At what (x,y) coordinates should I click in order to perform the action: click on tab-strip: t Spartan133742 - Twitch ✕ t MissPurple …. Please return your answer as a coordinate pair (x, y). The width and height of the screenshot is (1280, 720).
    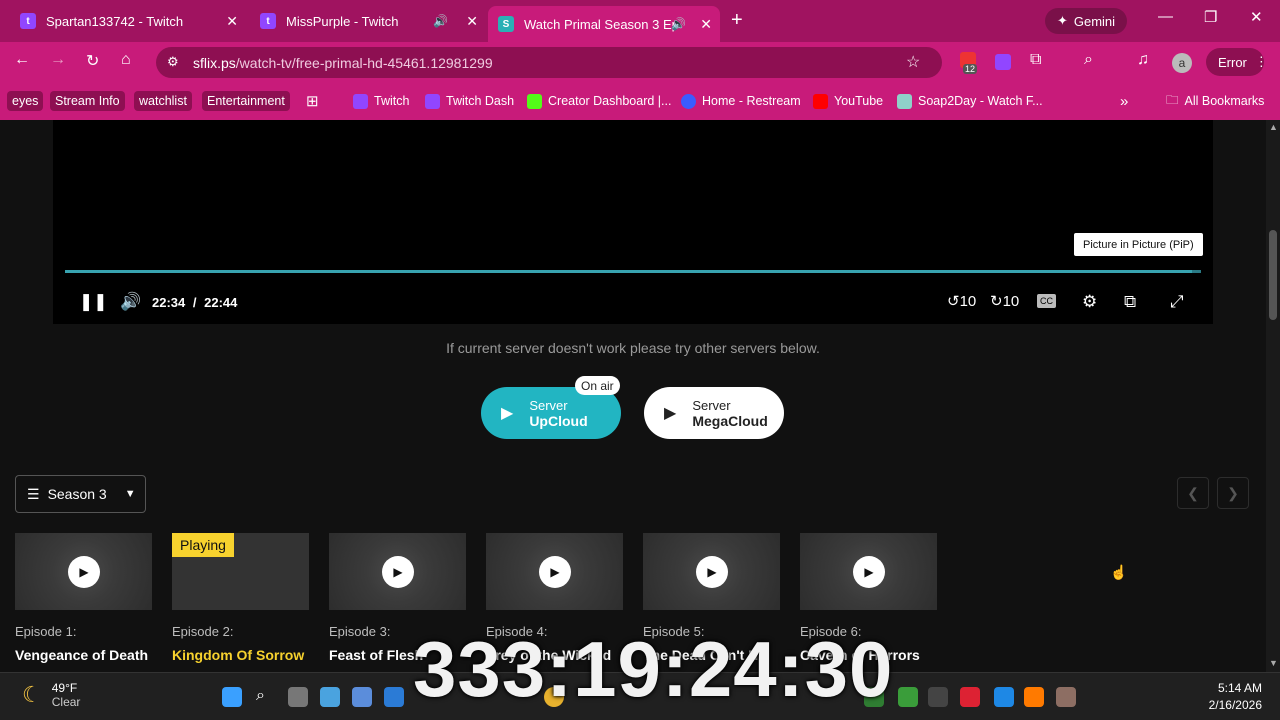
    Looking at the image, I should click on (640, 21).